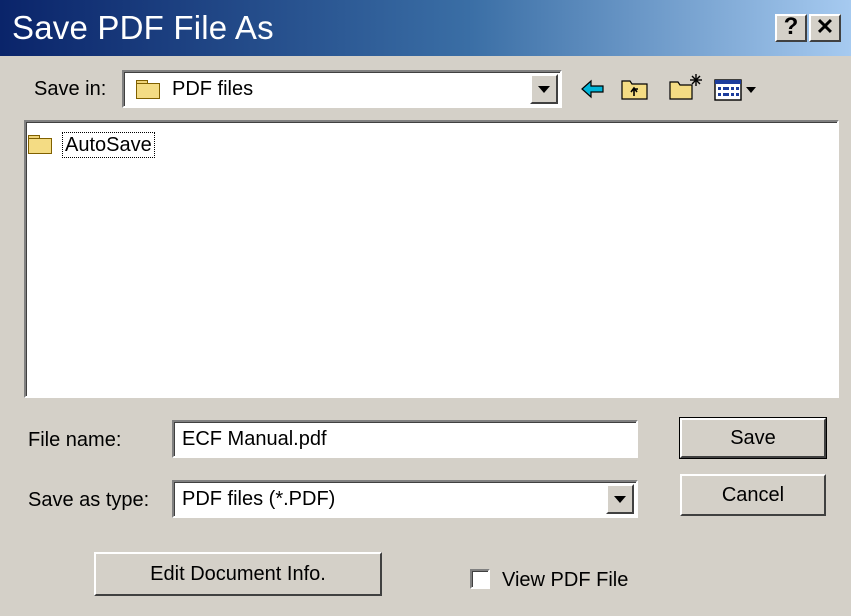 This screenshot has height=616, width=851. I want to click on folder-open-icon, so click(148, 91).